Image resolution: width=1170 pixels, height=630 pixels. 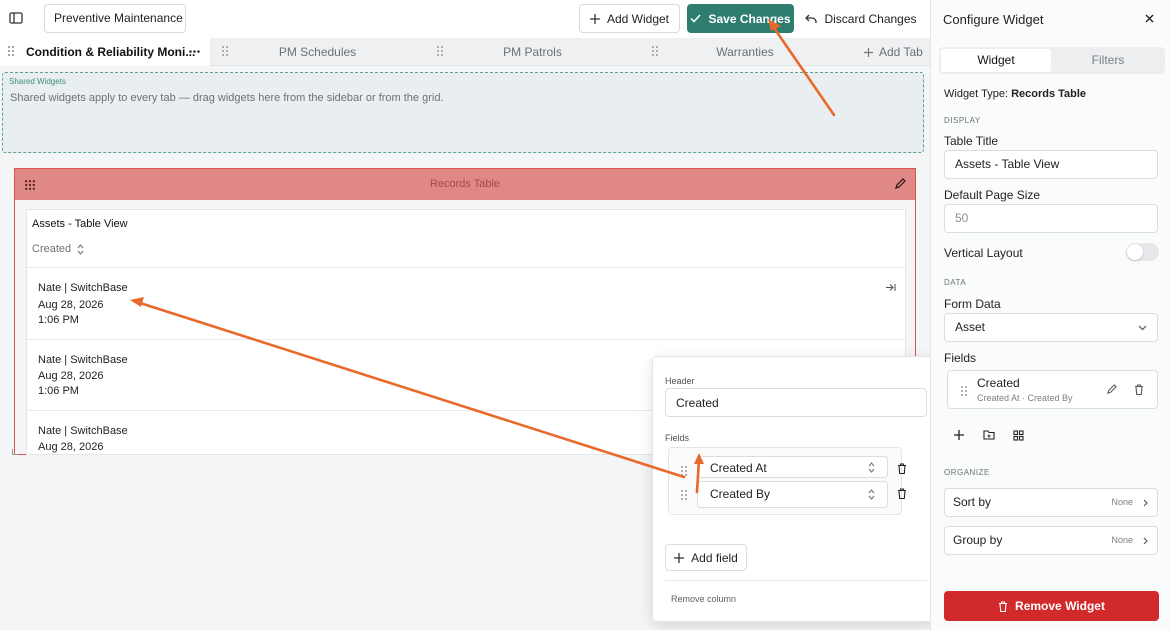 What do you see at coordinates (1135, 252) in the screenshot?
I see `toggle-knob` at bounding box center [1135, 252].